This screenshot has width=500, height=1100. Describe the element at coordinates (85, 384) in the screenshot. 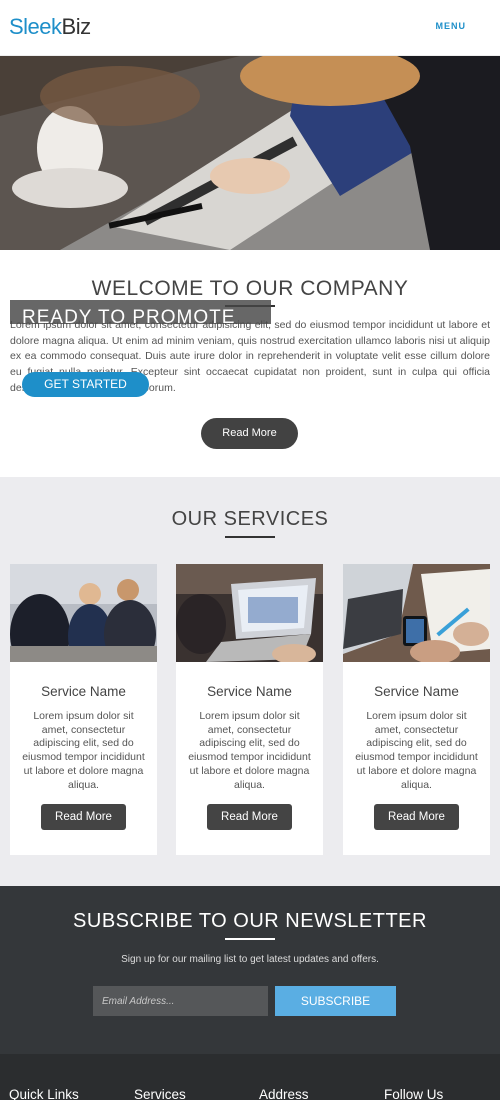

I see `get-started-button: GET STARTED` at that location.